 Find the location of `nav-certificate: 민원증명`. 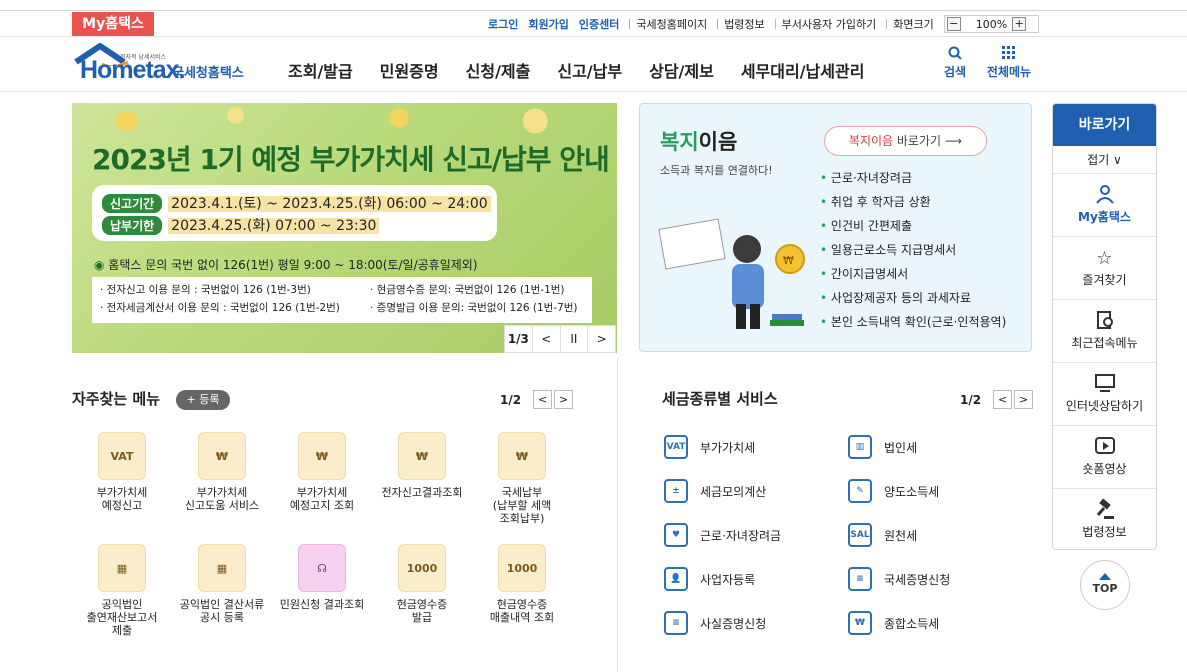

nav-certificate: 민원증명 is located at coordinates (409, 70).